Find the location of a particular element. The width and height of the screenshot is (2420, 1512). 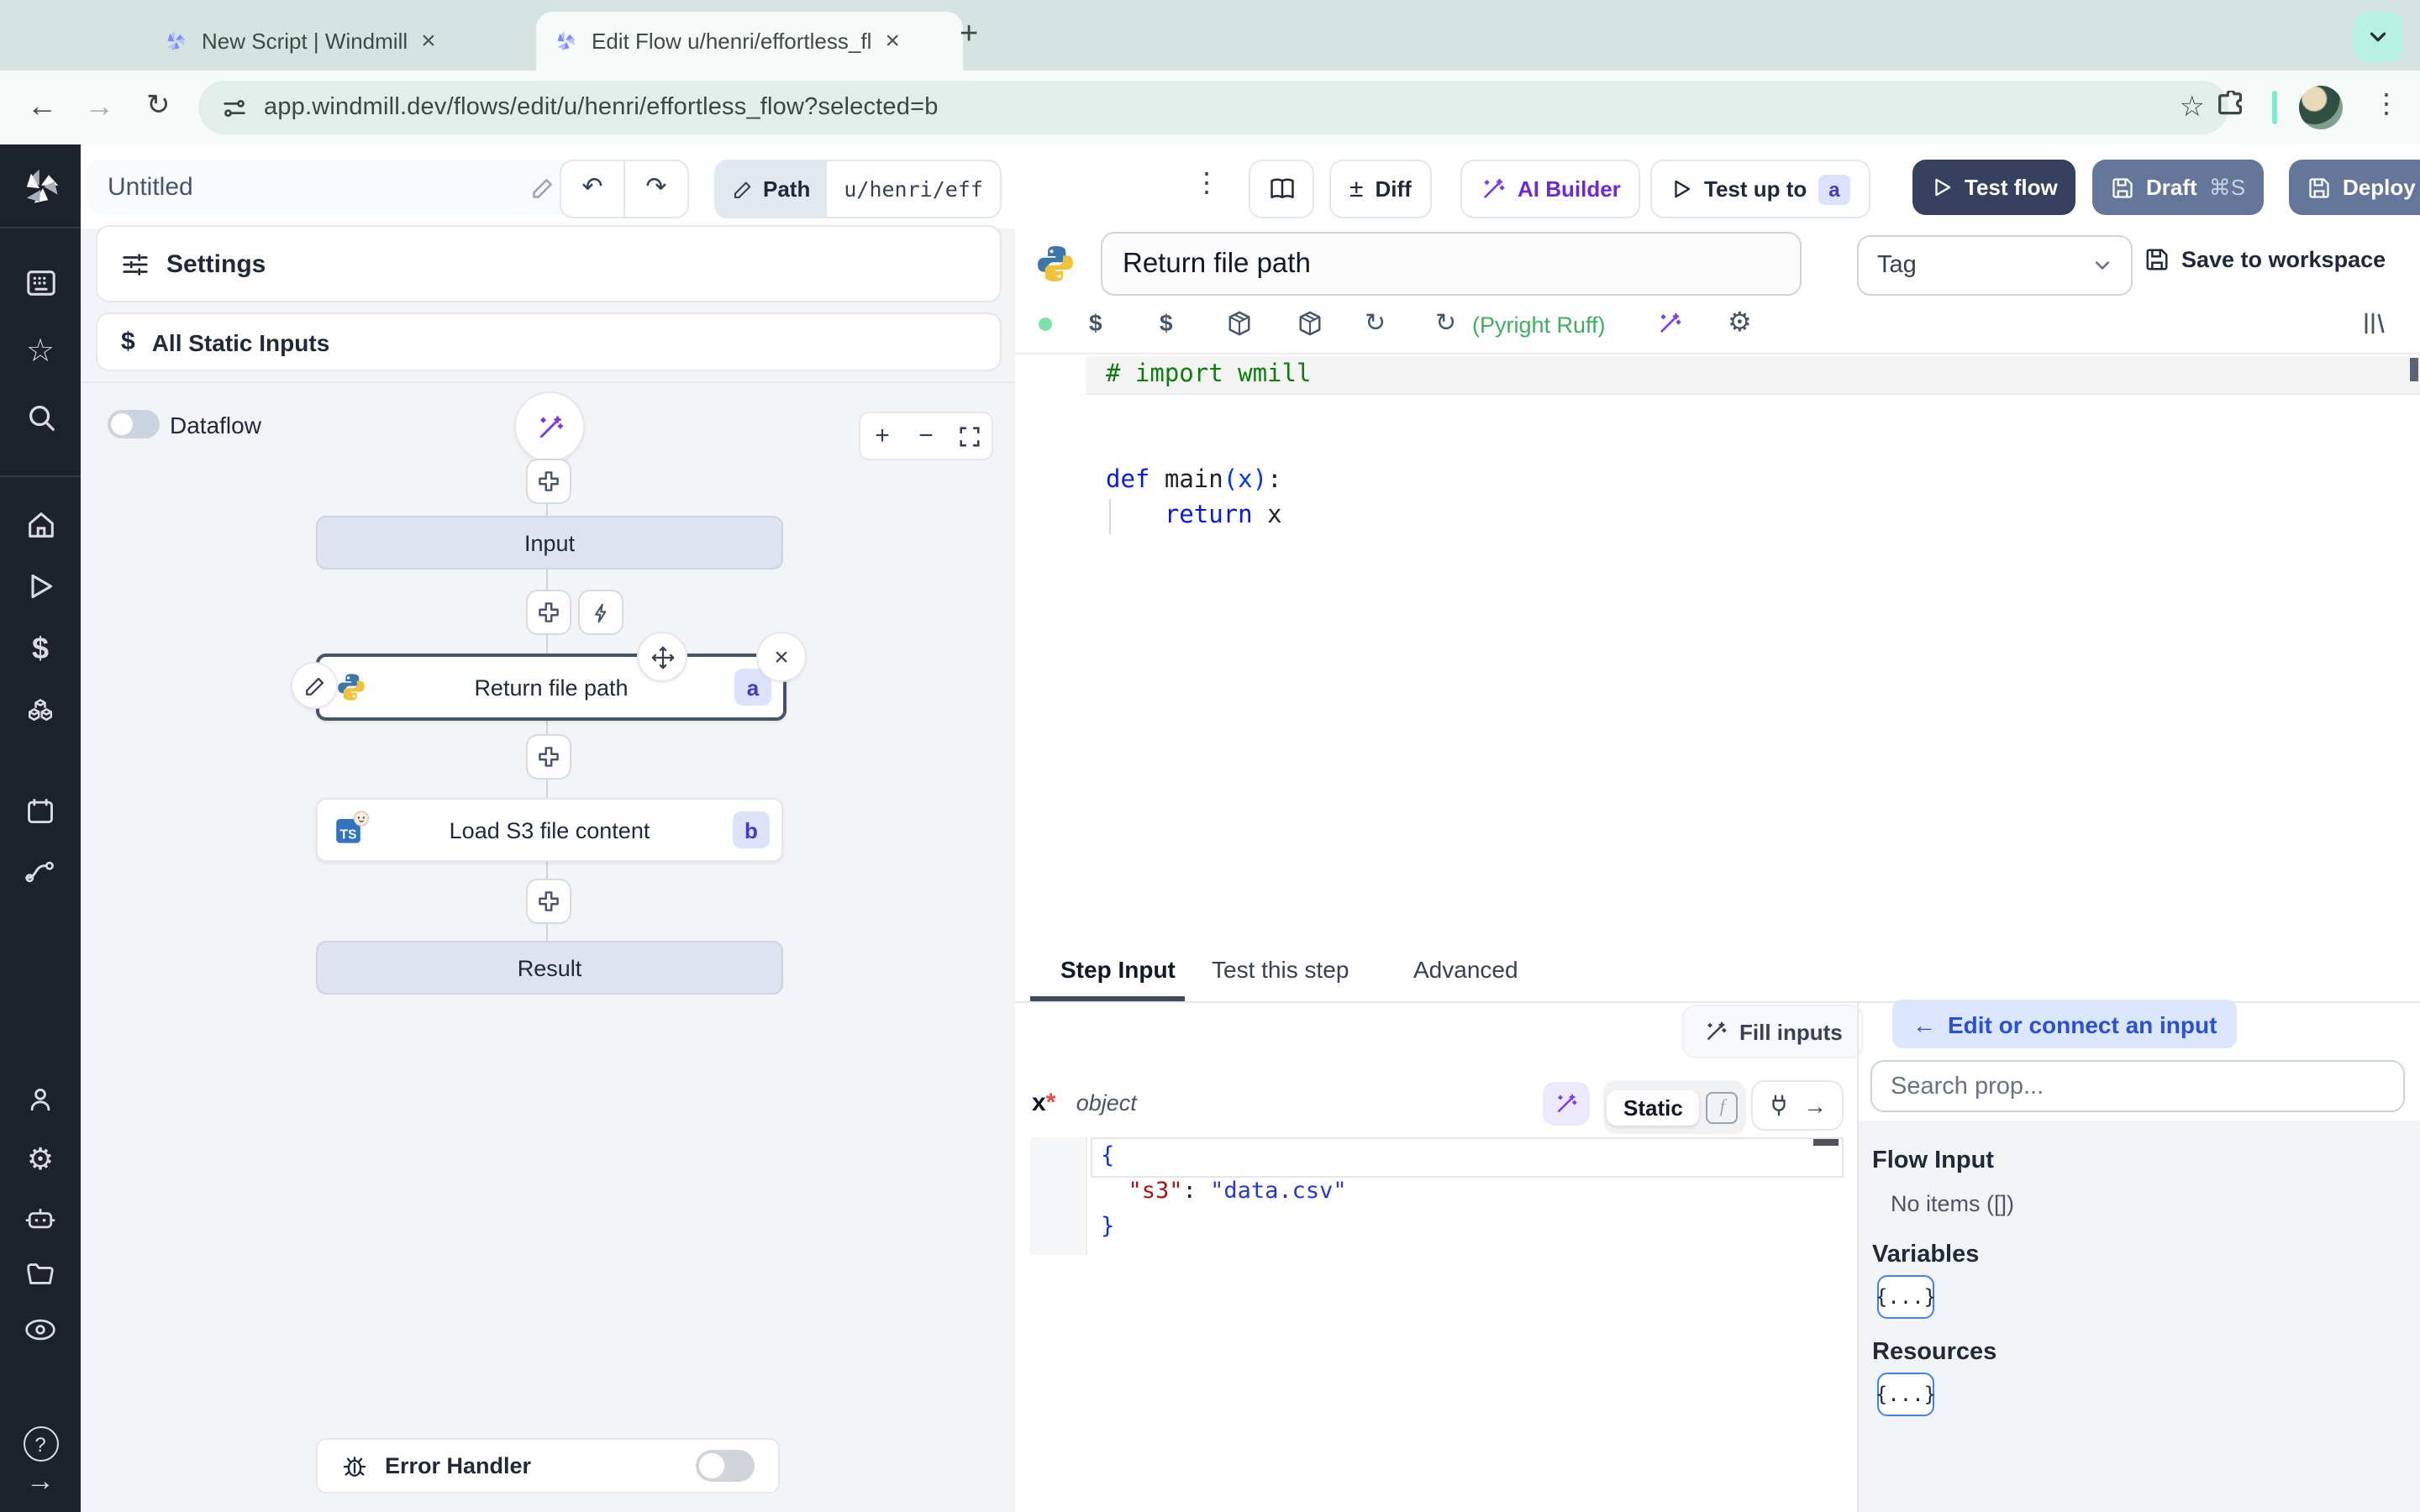

redo-button: ↷ is located at coordinates (656, 189).